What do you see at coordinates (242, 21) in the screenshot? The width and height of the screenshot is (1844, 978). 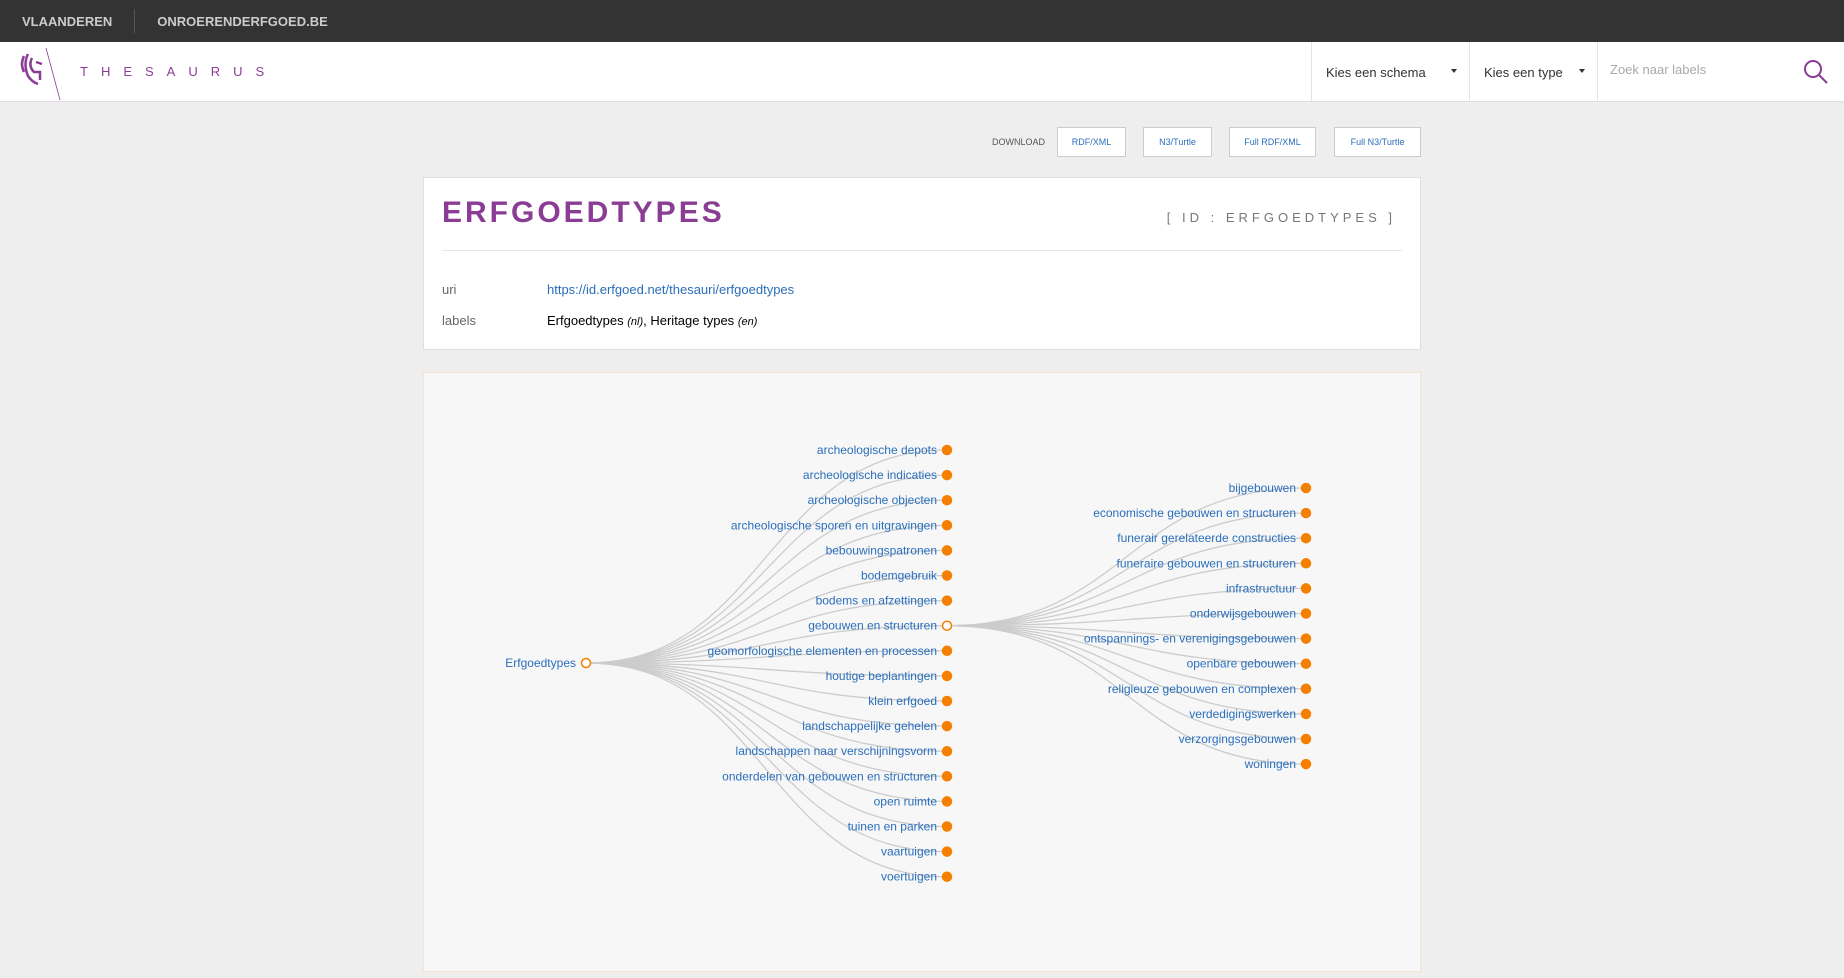 I see `link-onroerenderfgoed: ONROERENDERFGOED.BE` at bounding box center [242, 21].